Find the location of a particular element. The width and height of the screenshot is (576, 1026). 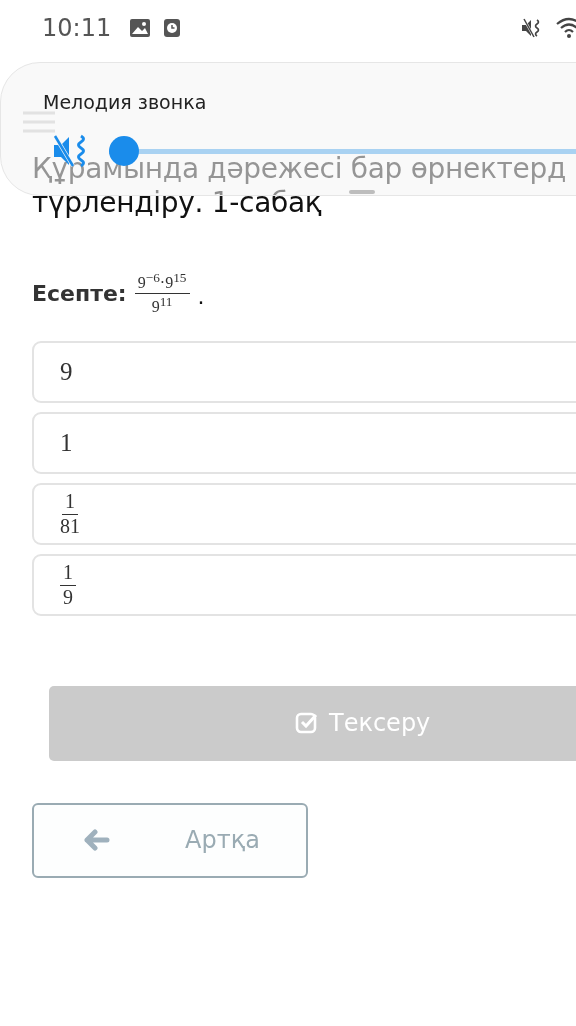

drag-handle is located at coordinates (362, 192).